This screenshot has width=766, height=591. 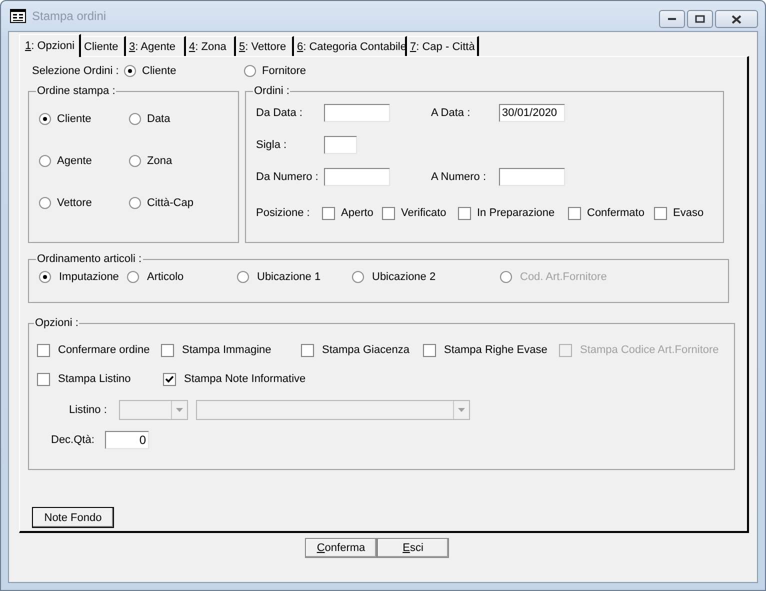 I want to click on checkbox-label: In Preparazione, so click(x=516, y=213).